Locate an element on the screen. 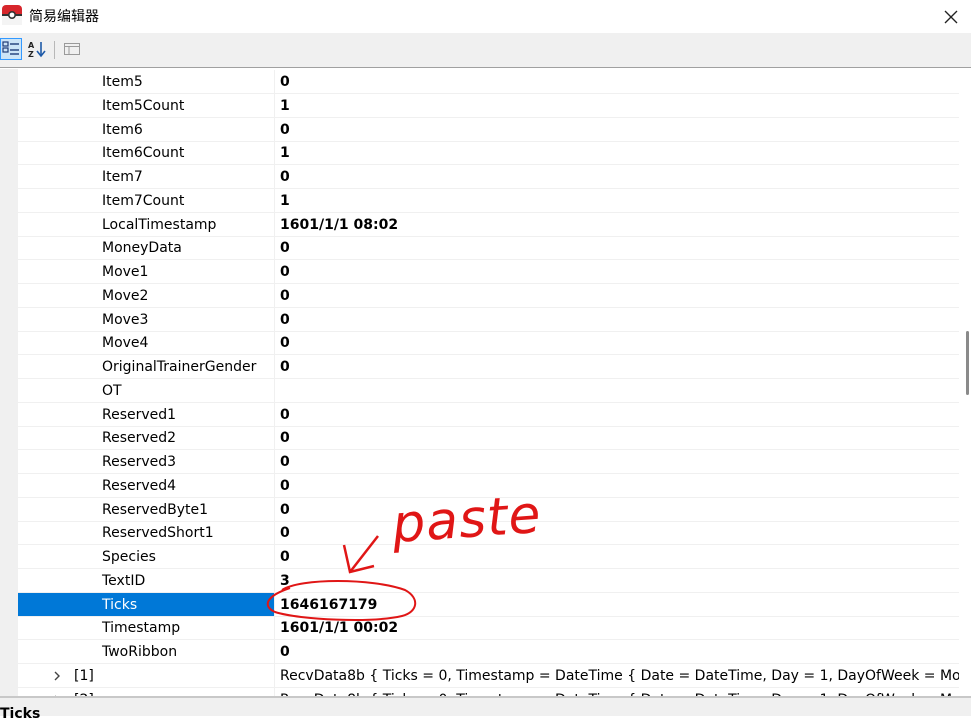  property-row: MoneyData 0 is located at coordinates (488, 248).